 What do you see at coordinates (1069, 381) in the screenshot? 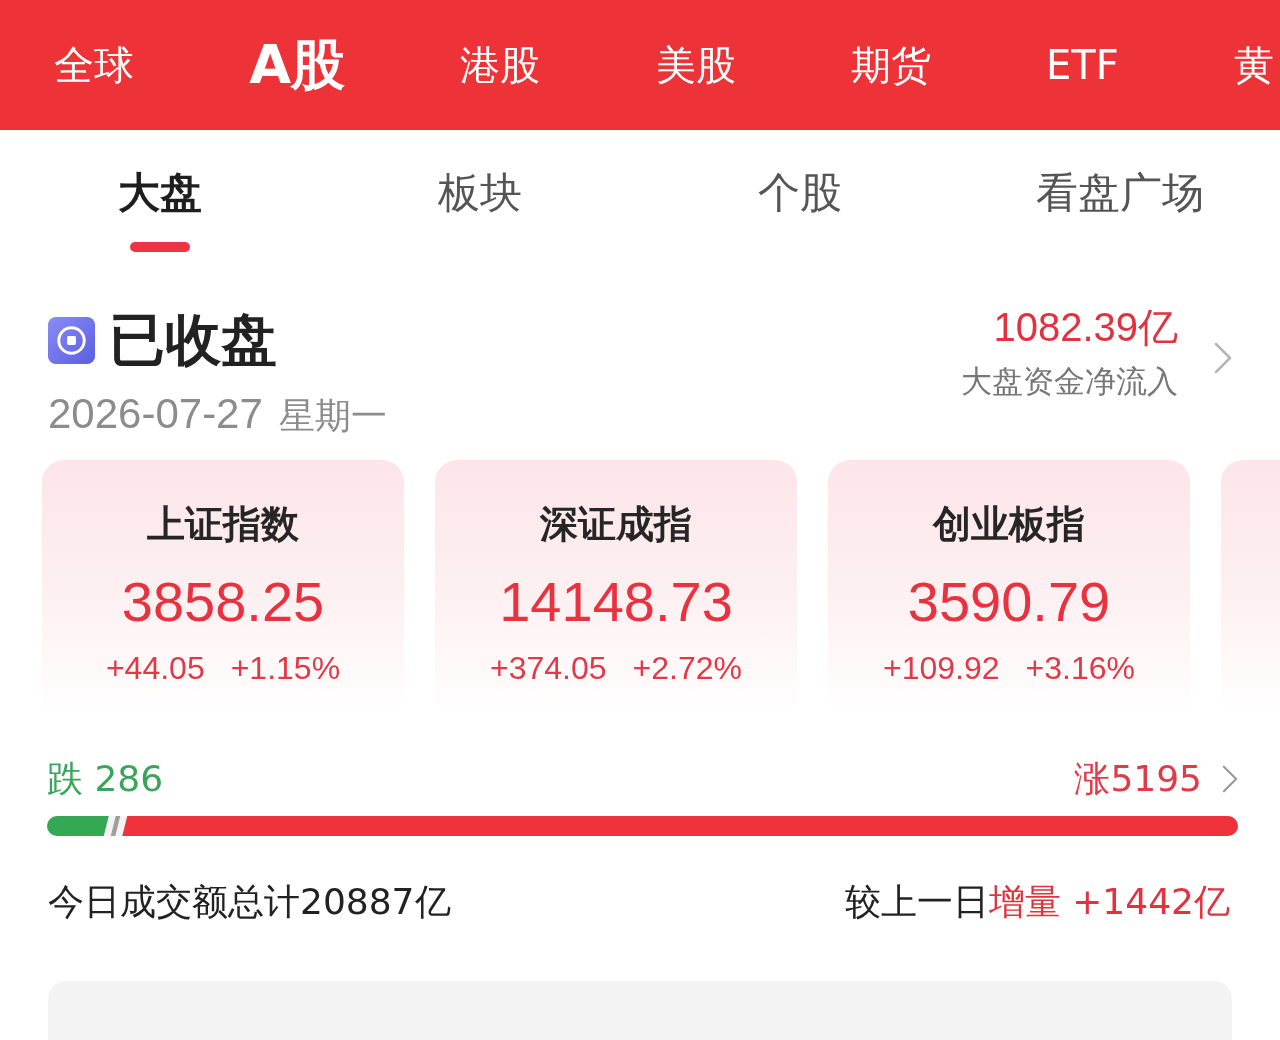
I see `net-inflow-label: 大盘资金净流入` at bounding box center [1069, 381].